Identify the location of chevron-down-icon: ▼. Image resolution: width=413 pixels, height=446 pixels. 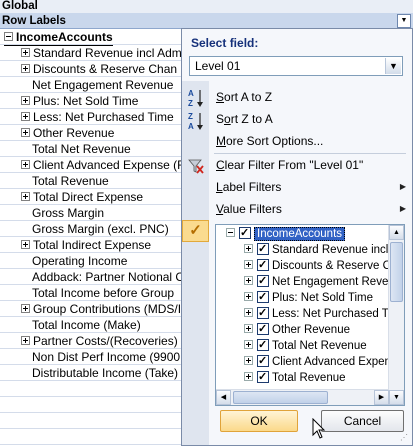
(393, 66).